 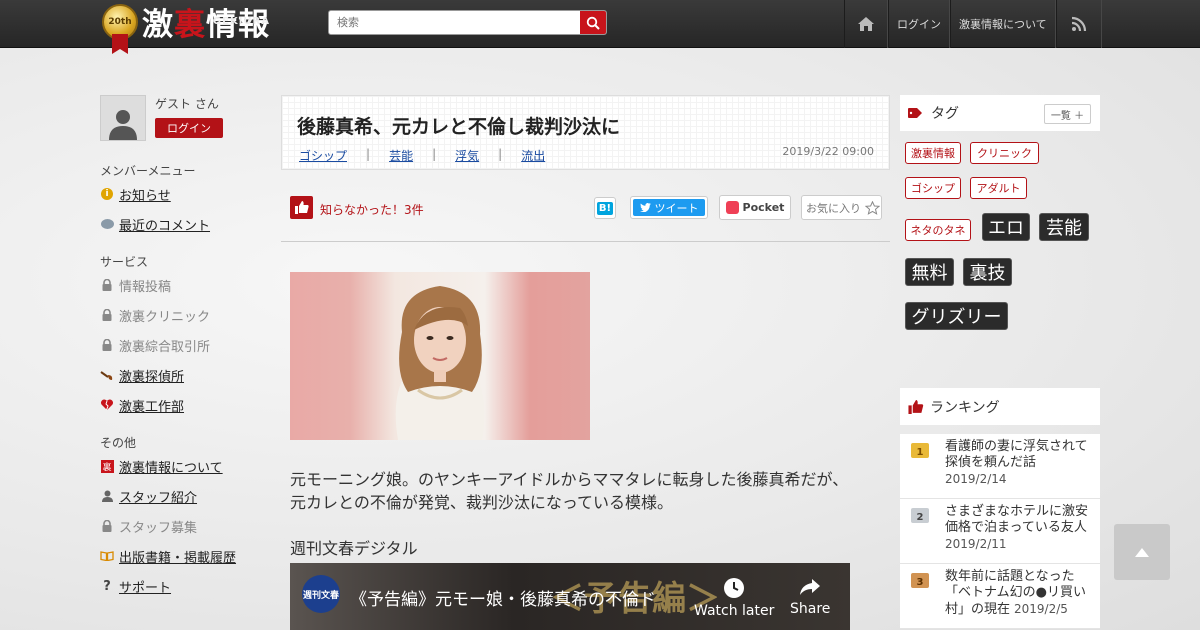 I want to click on pocket-icon, so click(x=732, y=207).